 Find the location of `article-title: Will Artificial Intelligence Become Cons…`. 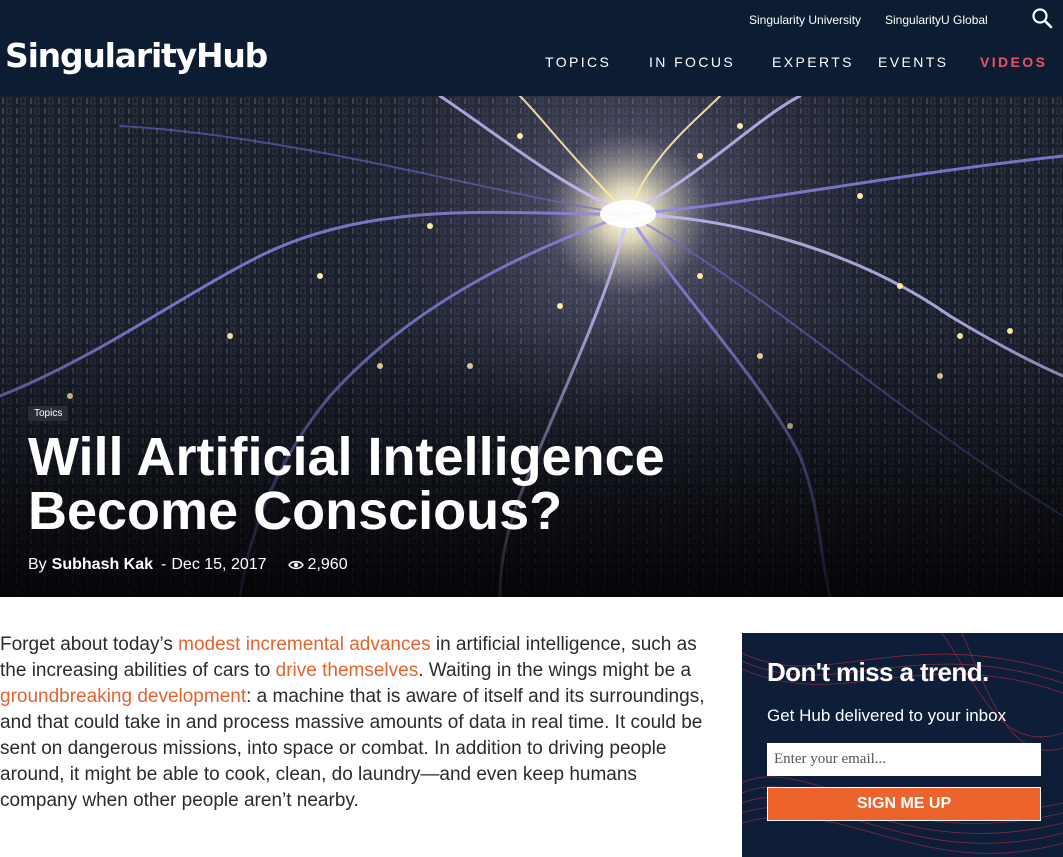

article-title: Will Artificial Intelligence Become Cons… is located at coordinates (428, 484).